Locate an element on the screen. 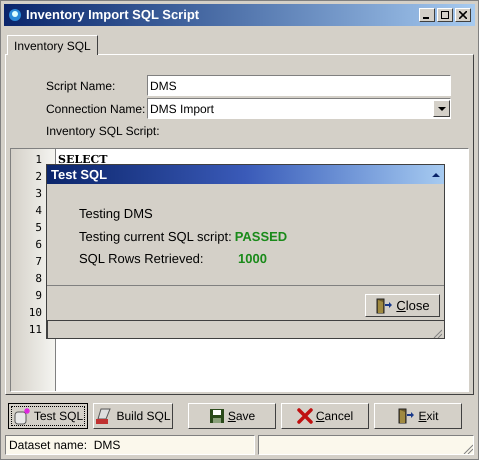 Image resolution: width=479 pixels, height=460 pixels. status-text: SQL Rows Retrieved: is located at coordinates (142, 259).